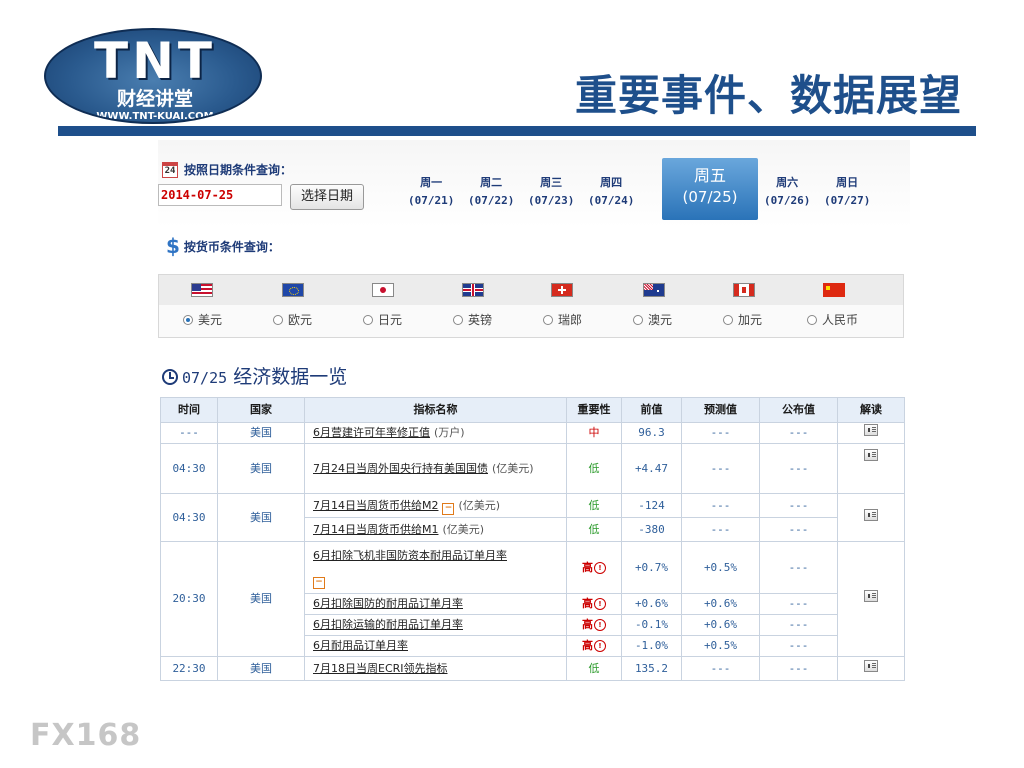 The image size is (1024, 768). Describe the element at coordinates (654, 290) in the screenshot. I see `australia-flag-icon` at that location.